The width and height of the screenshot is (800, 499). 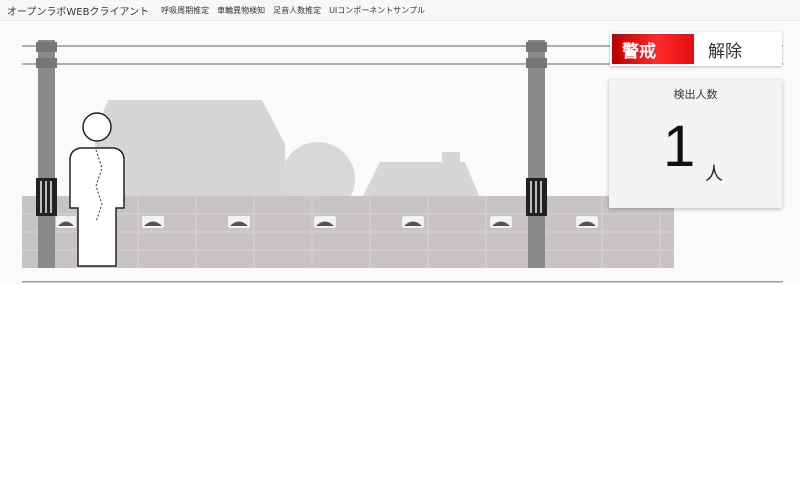 What do you see at coordinates (536, 154) in the screenshot?
I see `utility-pole-right` at bounding box center [536, 154].